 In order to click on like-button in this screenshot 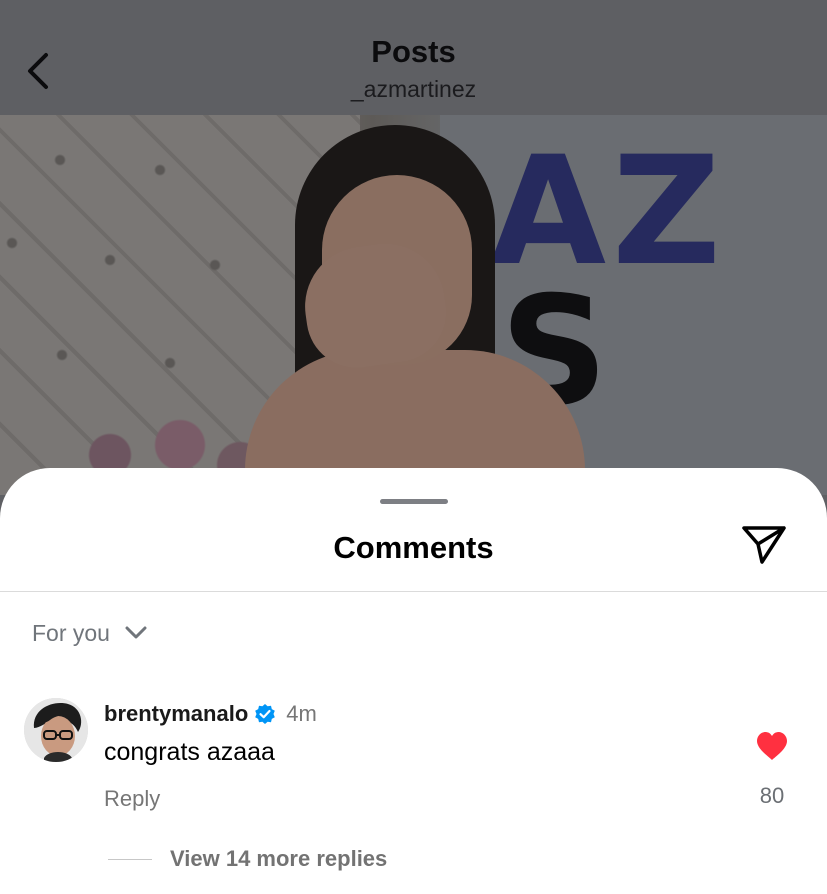, I will do `click(772, 746)`.